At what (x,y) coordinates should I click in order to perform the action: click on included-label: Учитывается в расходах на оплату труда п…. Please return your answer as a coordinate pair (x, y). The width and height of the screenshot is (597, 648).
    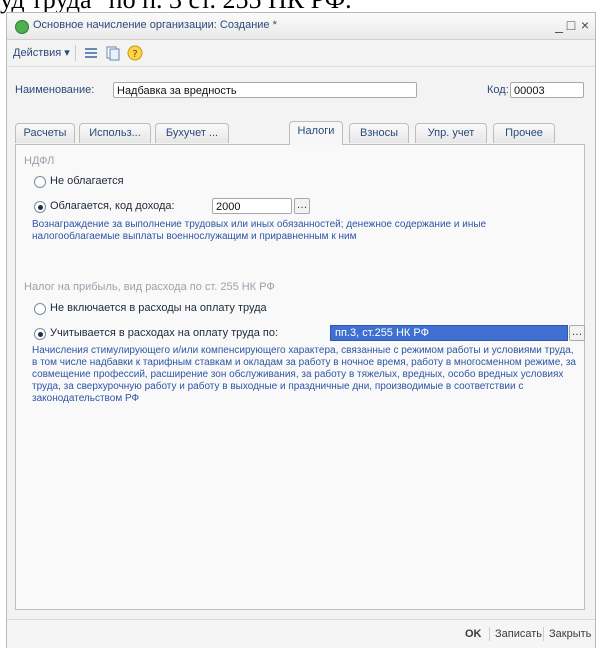
    Looking at the image, I should click on (164, 333).